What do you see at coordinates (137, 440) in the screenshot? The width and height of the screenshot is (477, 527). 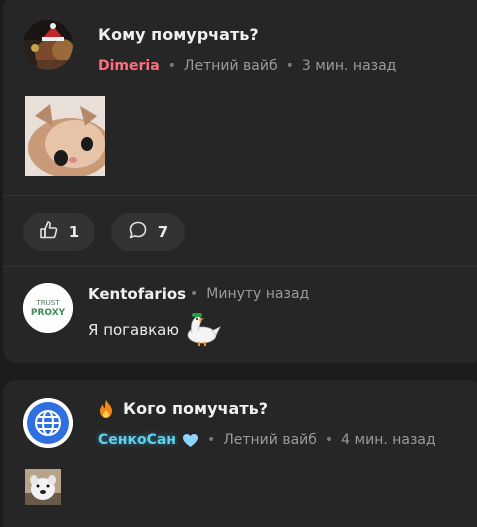 I see `post-author: СенкоСан` at bounding box center [137, 440].